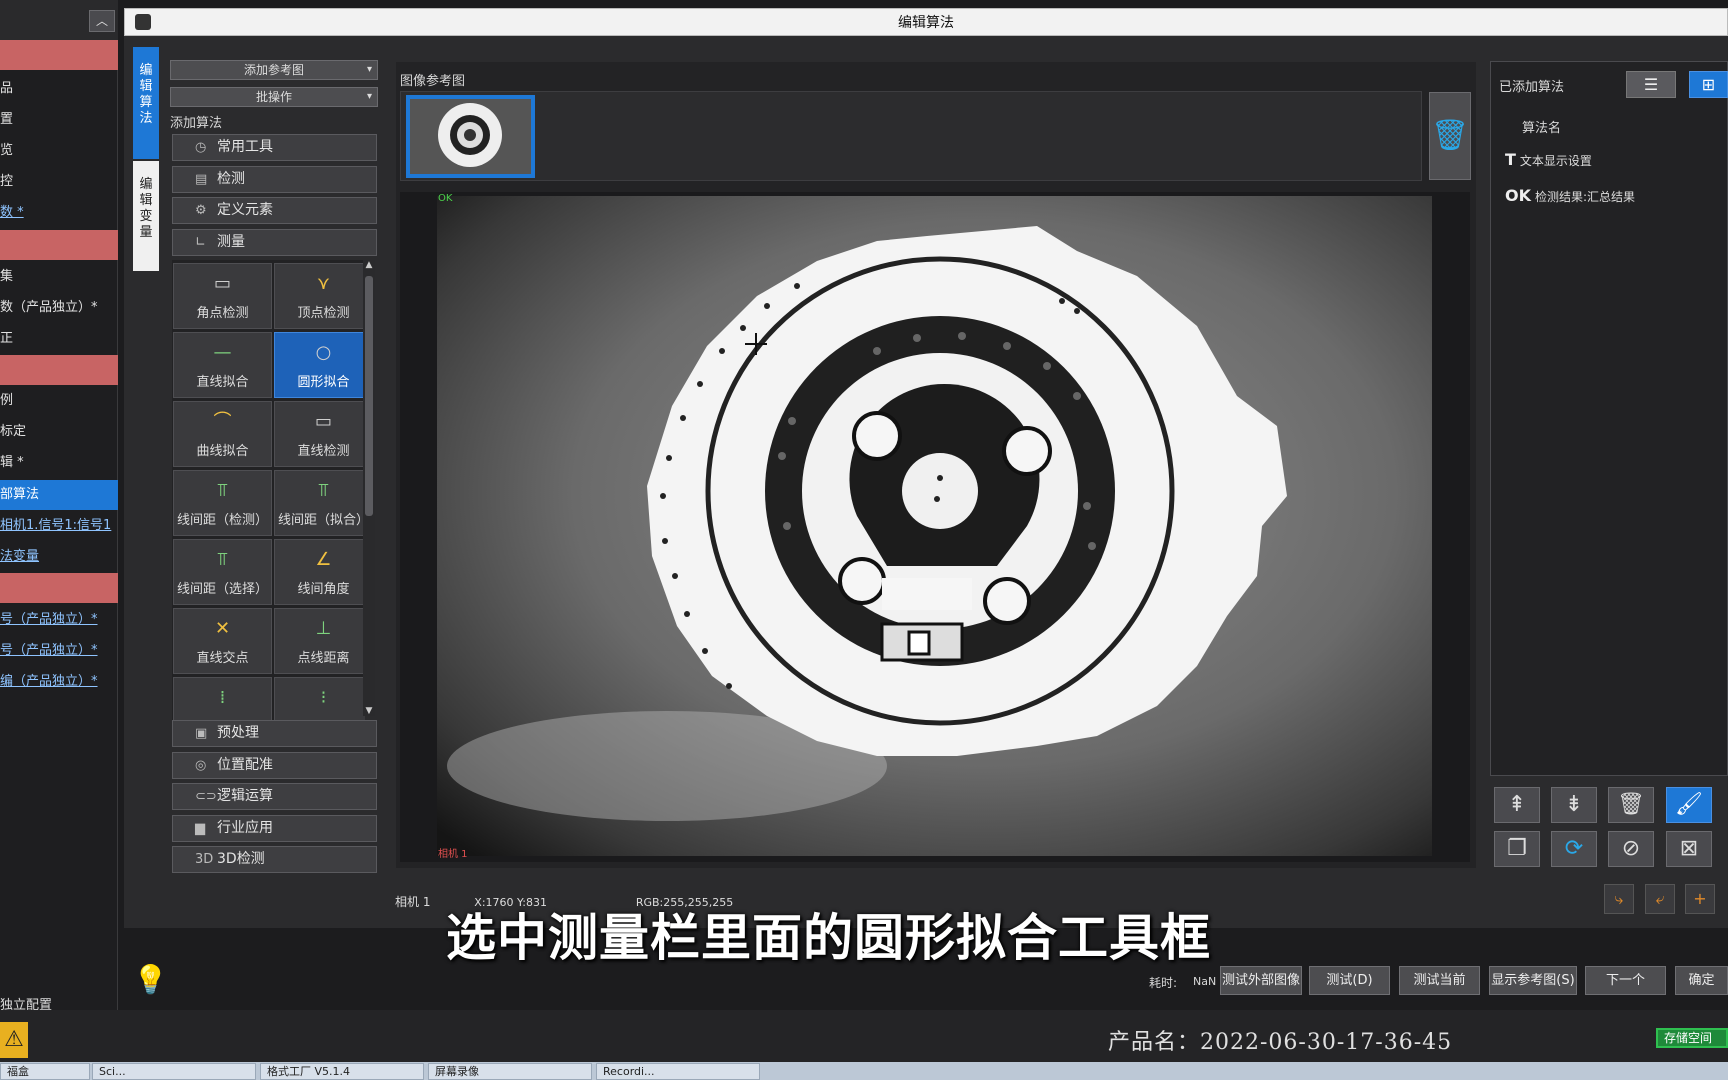 The image size is (1728, 1080). Describe the element at coordinates (1631, 849) in the screenshot. I see `disable-icon: ⊘` at that location.